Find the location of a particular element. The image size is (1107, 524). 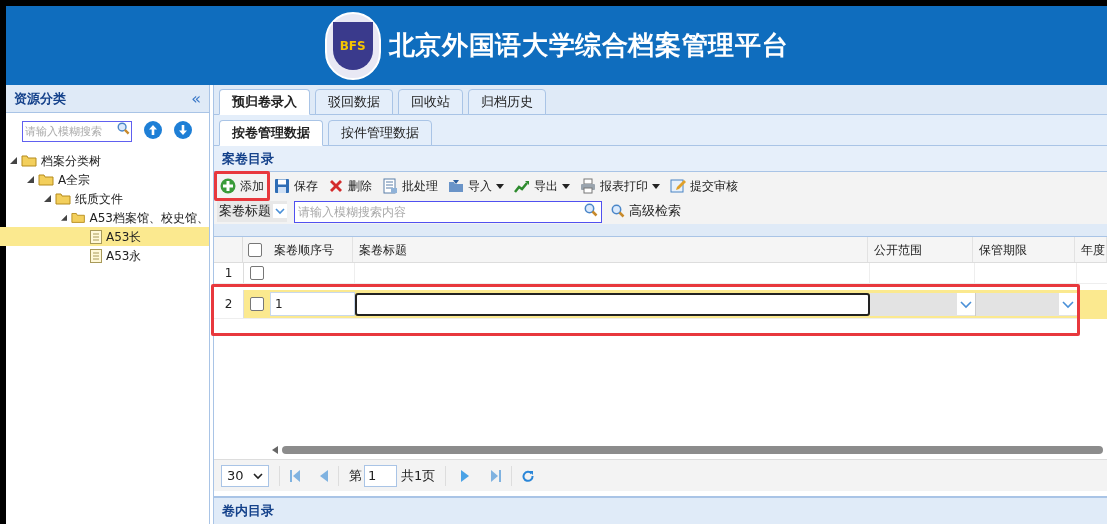

edit-form-icon is located at coordinates (678, 186).